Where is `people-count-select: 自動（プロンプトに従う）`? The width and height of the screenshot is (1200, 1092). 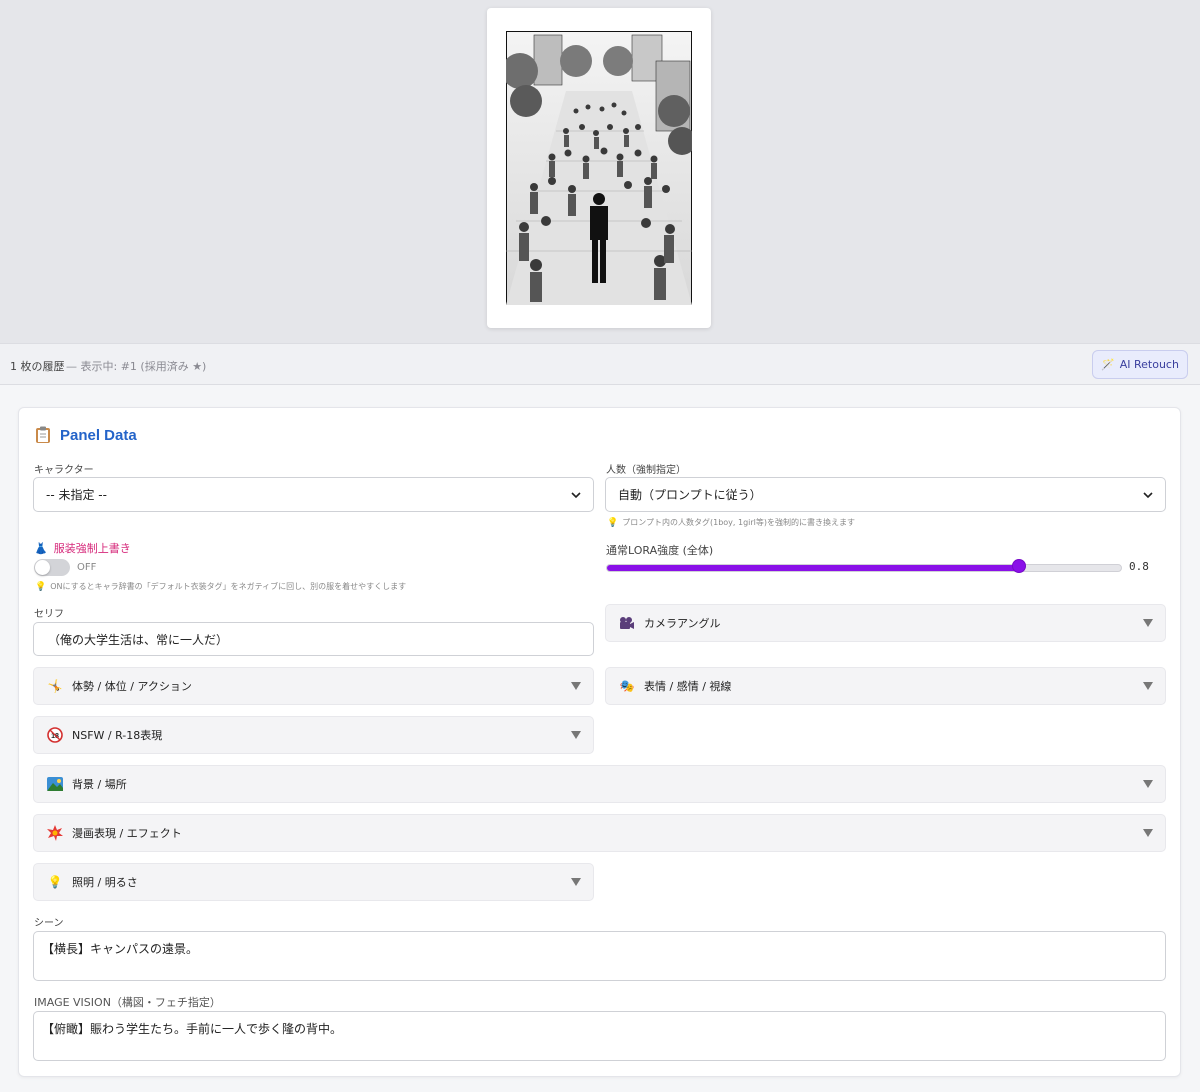
people-count-select: 自動（プロンプトに従う） is located at coordinates (885, 494).